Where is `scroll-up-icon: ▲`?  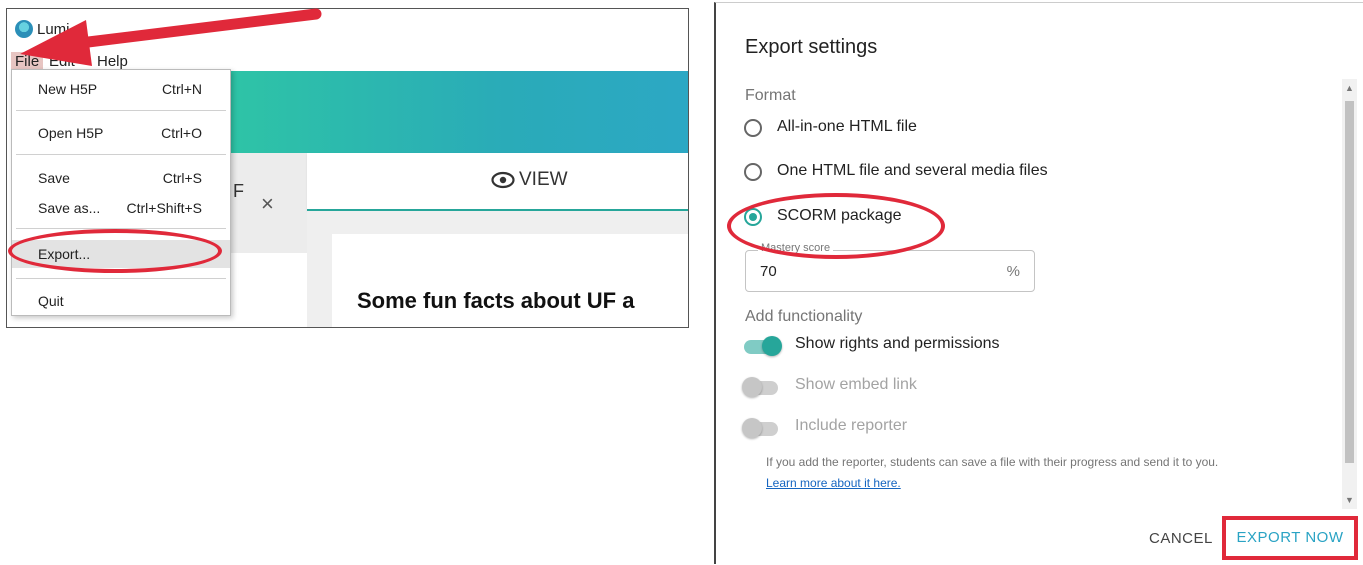
scroll-up-icon: ▲ is located at coordinates (1349, 88).